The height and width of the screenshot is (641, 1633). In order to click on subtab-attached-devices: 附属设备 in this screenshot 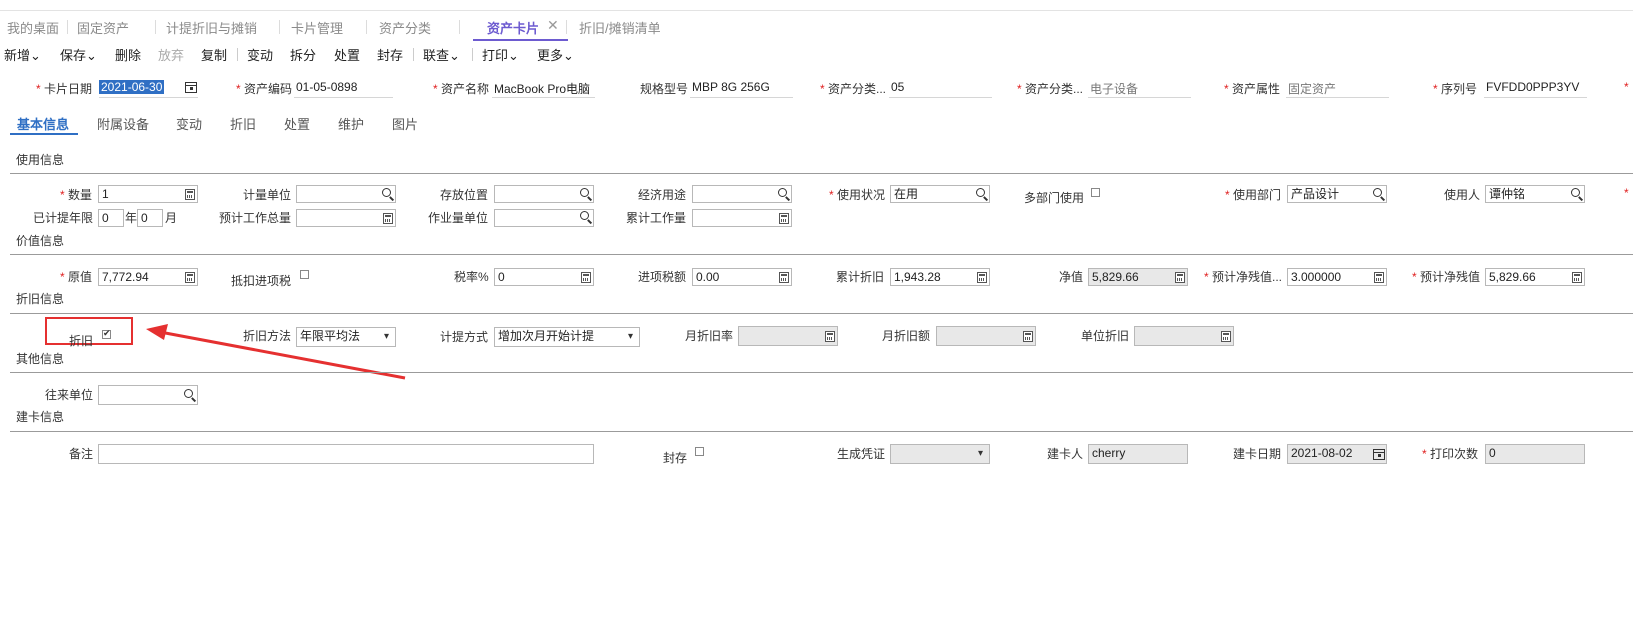, I will do `click(123, 123)`.